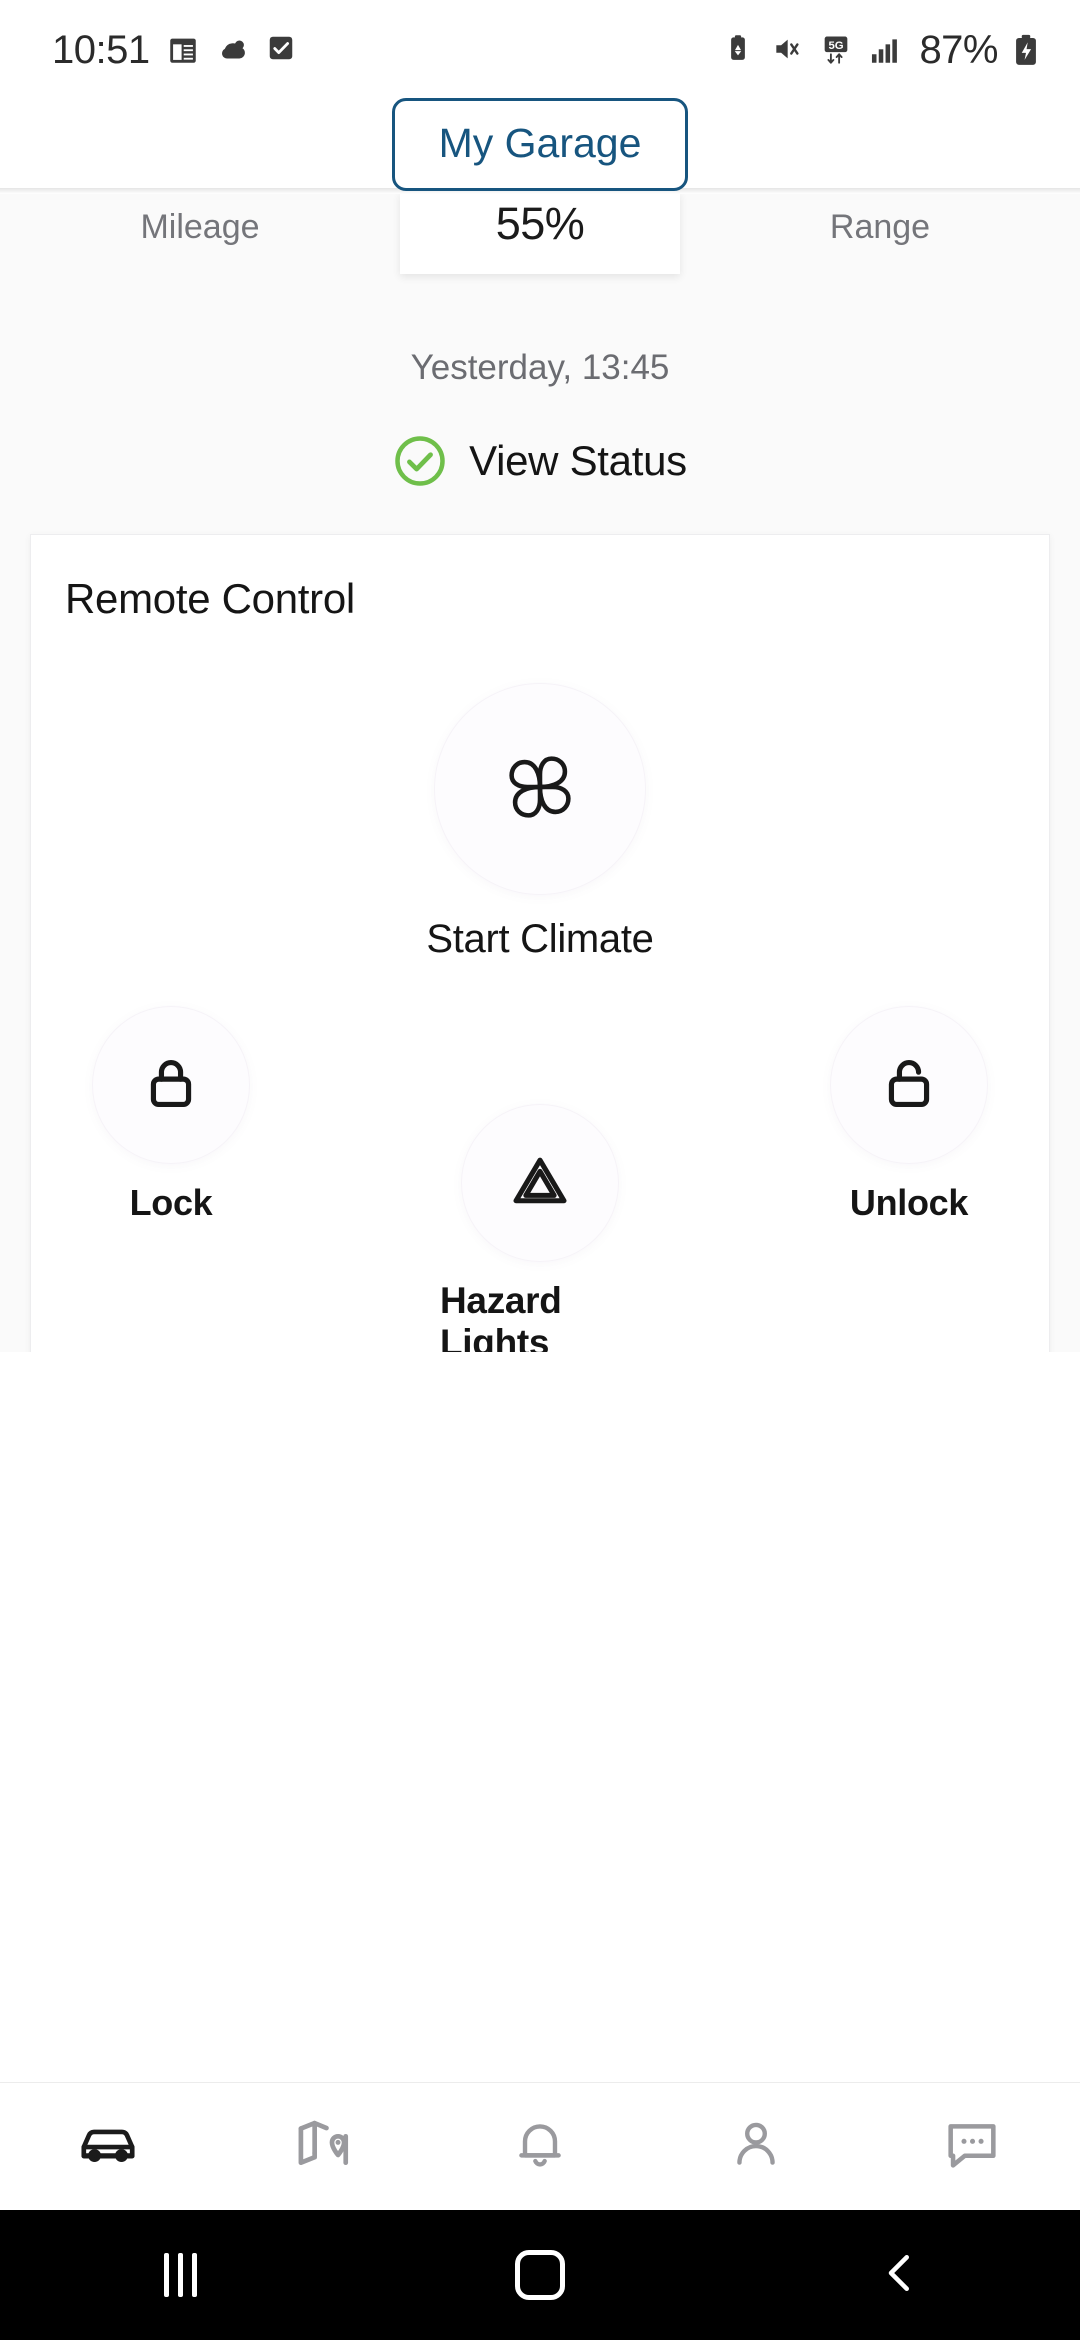 The height and width of the screenshot is (2340, 1080). I want to click on last-updated-timestamp: Yesterday, 13:45, so click(540, 367).